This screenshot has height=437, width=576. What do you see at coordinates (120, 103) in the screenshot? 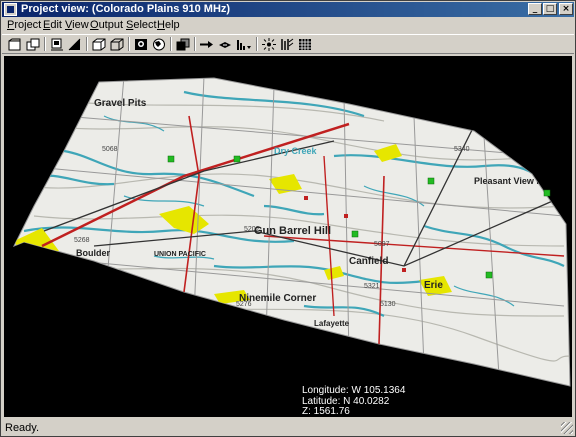
I see `place-label: Gravel Pits` at bounding box center [120, 103].